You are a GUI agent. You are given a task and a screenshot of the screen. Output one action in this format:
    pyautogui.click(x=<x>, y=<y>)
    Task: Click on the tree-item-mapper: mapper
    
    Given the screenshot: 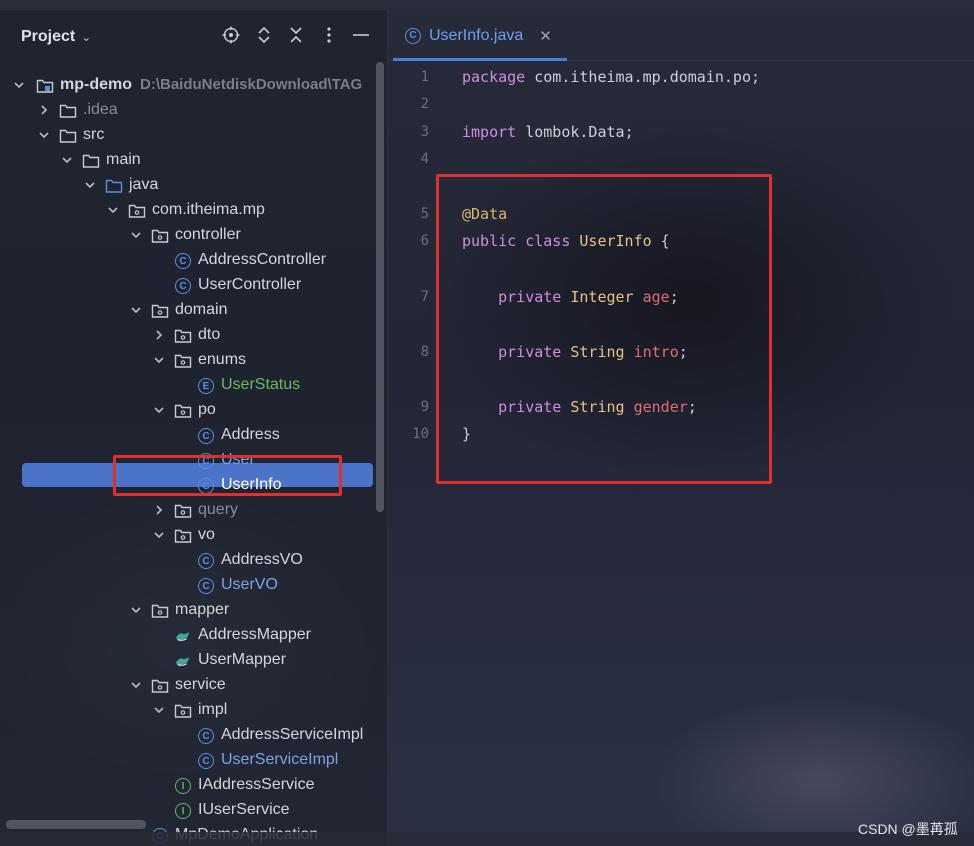 What is the action you would take?
    pyautogui.click(x=194, y=610)
    